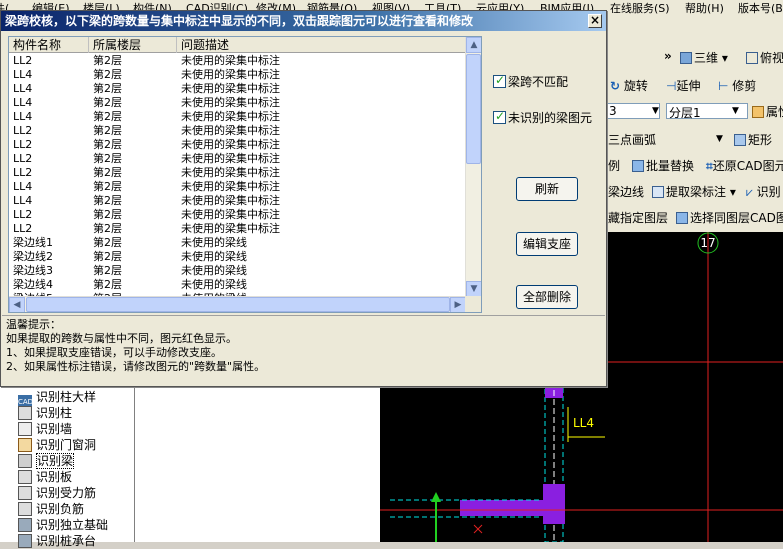 The height and width of the screenshot is (549, 783). What do you see at coordinates (57, 492) in the screenshot?
I see `tree-item-main-rebar: 识别受力筋` at bounding box center [57, 492].